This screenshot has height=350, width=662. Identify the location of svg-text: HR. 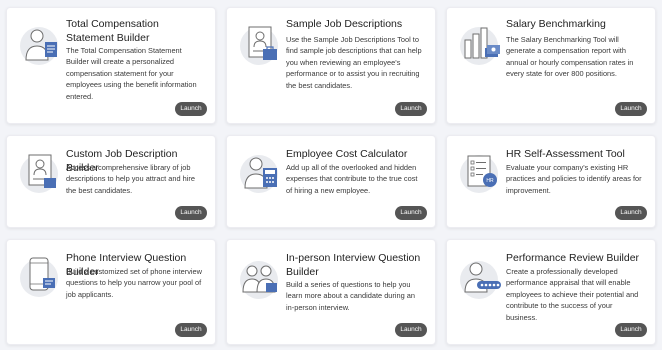
(490, 181).